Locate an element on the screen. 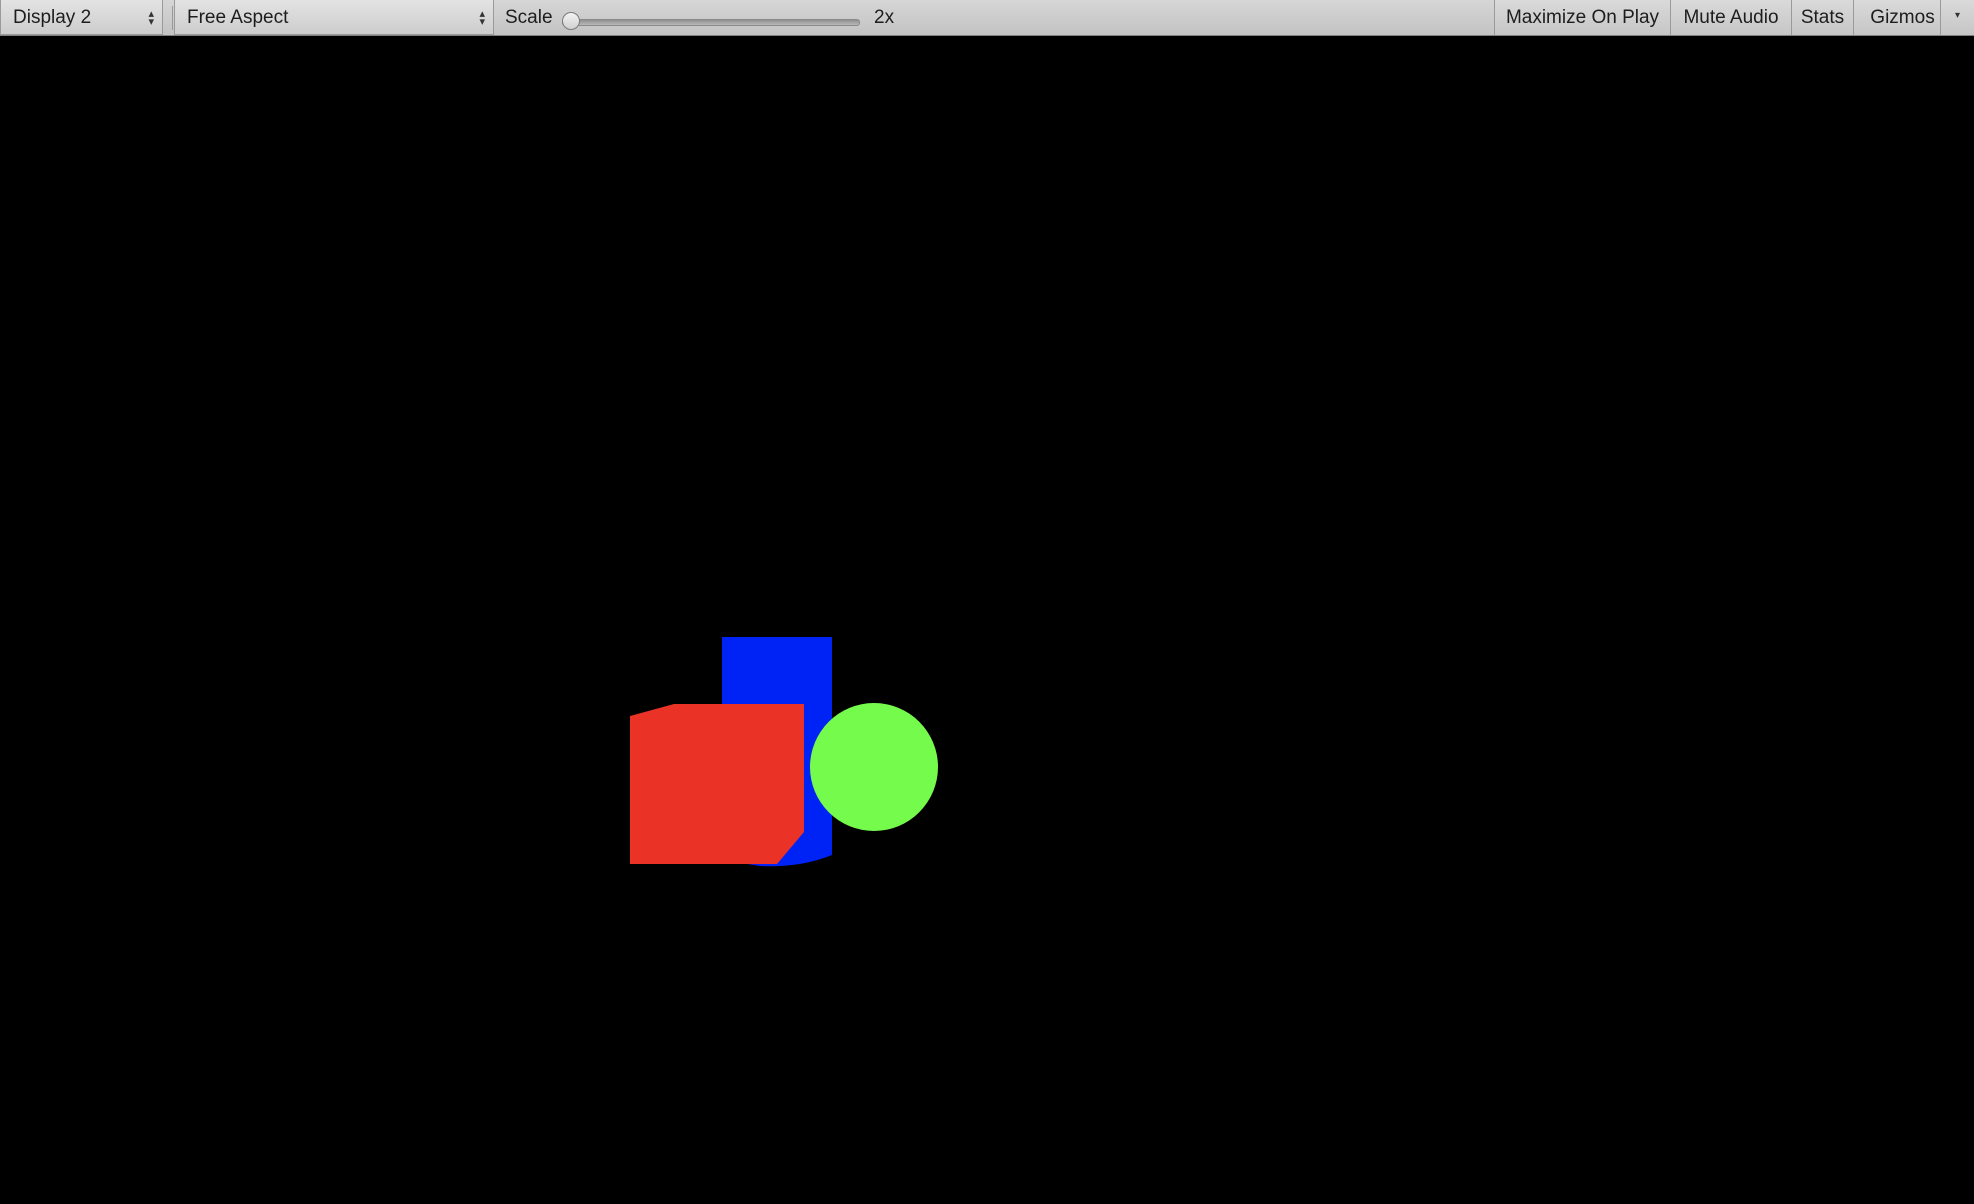 The height and width of the screenshot is (1204, 1974). gizmos-button: Gizmos is located at coordinates (1902, 17).